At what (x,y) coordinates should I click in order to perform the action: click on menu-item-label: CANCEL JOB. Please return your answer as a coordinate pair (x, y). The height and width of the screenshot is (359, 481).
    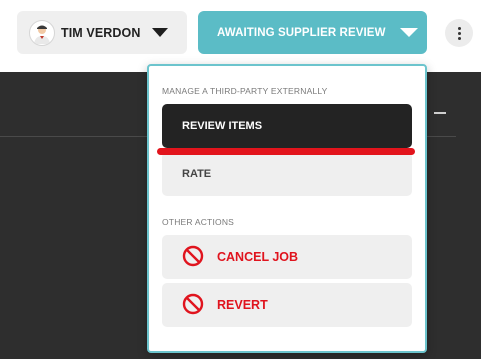
    Looking at the image, I should click on (258, 257).